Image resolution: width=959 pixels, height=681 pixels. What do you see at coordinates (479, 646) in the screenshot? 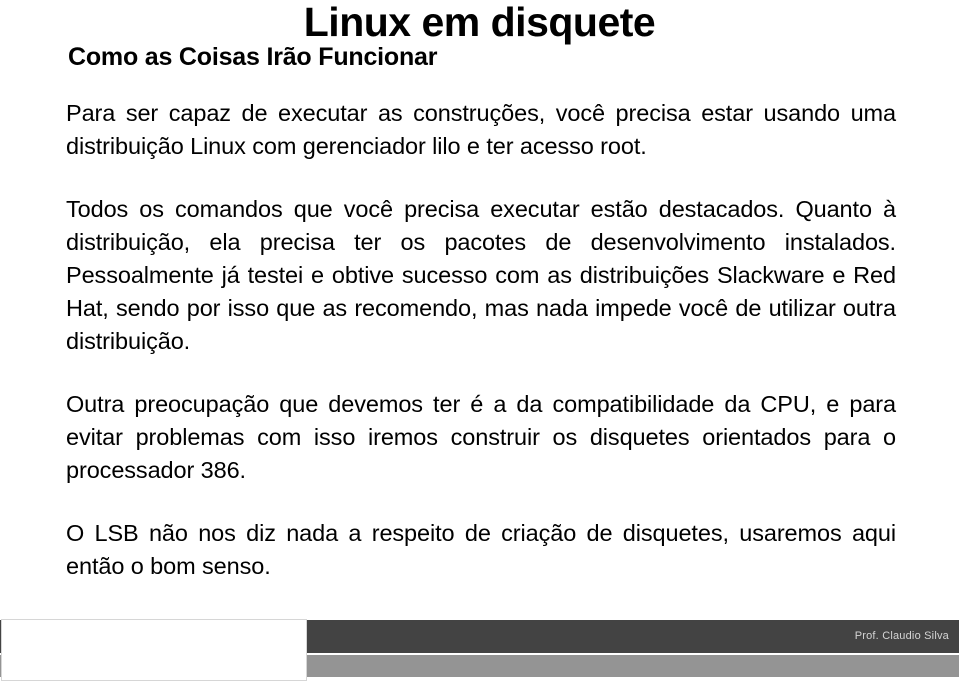
I see `slide-footer: Prof. Claudio Silva` at bounding box center [479, 646].